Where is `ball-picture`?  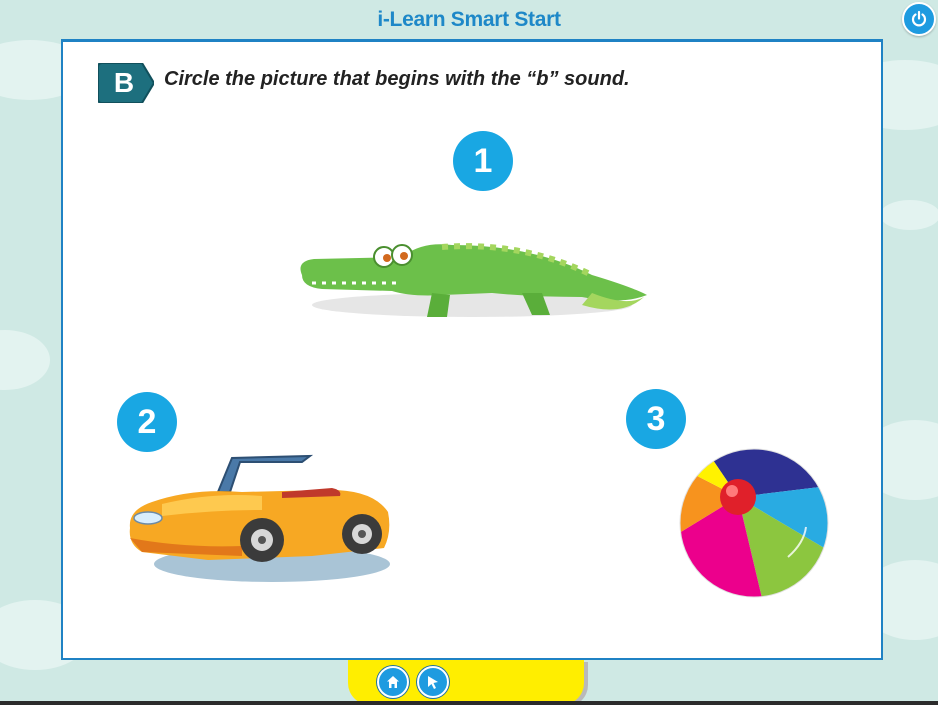 ball-picture is located at coordinates (754, 523).